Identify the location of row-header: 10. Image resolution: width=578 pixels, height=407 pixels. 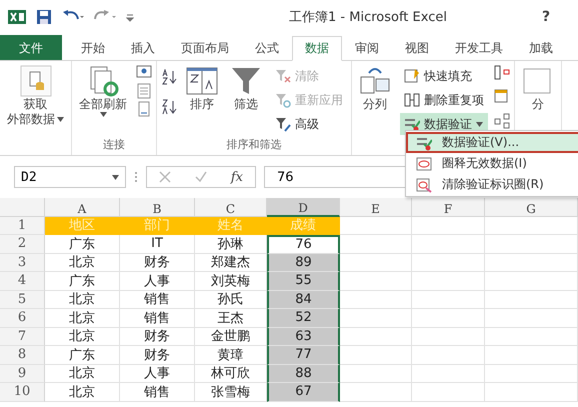
(22, 392).